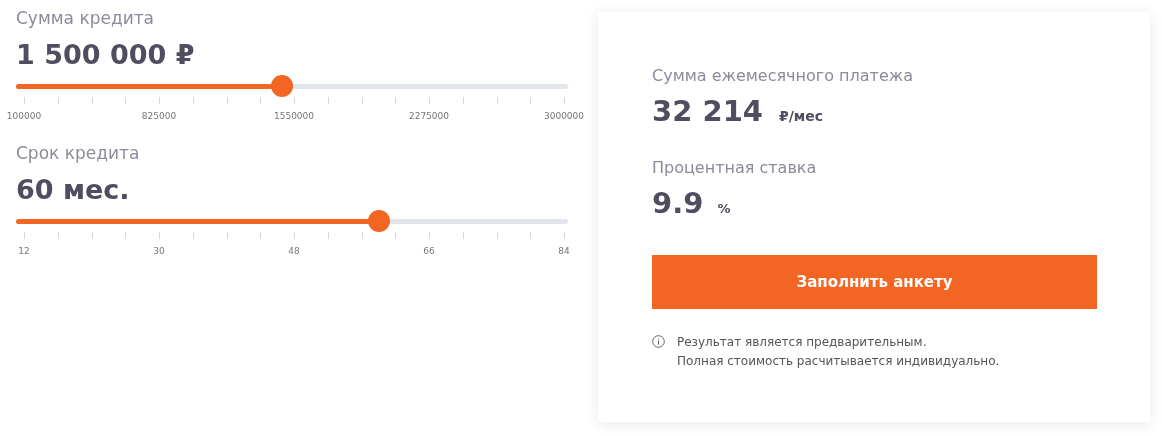 The width and height of the screenshot is (1162, 436). Describe the element at coordinates (678, 203) in the screenshot. I see `rate-value: 9.9` at that location.